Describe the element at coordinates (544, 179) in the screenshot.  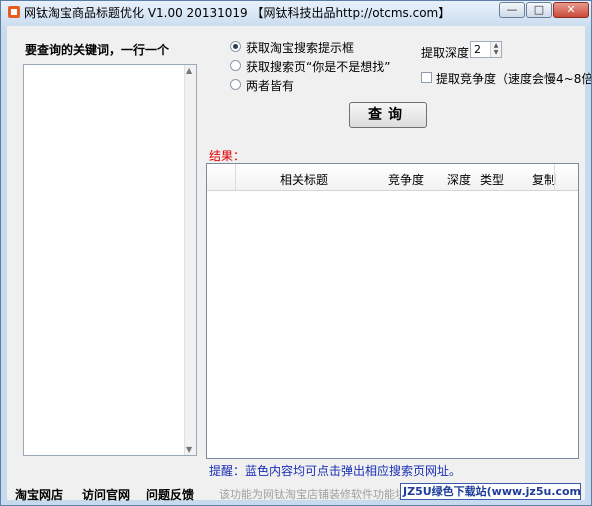
I see `column-header-copy: 复制` at that location.